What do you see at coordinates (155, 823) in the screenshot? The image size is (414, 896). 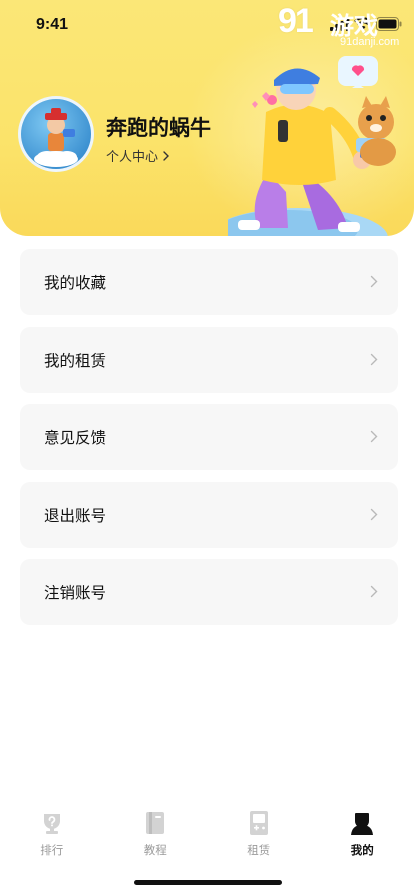 I see `book-icon` at bounding box center [155, 823].